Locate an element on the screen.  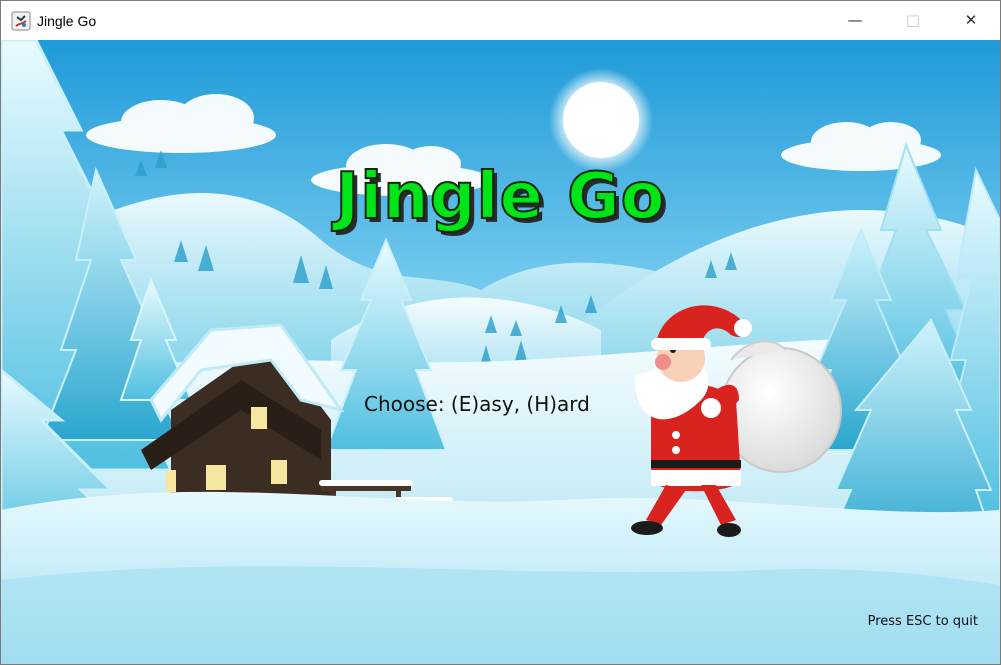
close-icon: ✕ is located at coordinates (971, 20).